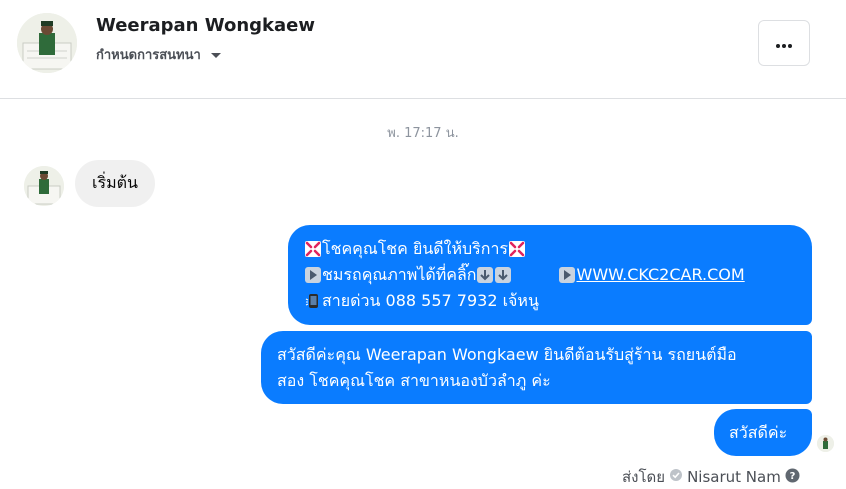 This screenshot has width=846, height=489. What do you see at coordinates (414, 380) in the screenshot?
I see `message-line-text: สอง โชคคุณโชค สาขาหนองบัวลำภู ค่ะ` at bounding box center [414, 380].